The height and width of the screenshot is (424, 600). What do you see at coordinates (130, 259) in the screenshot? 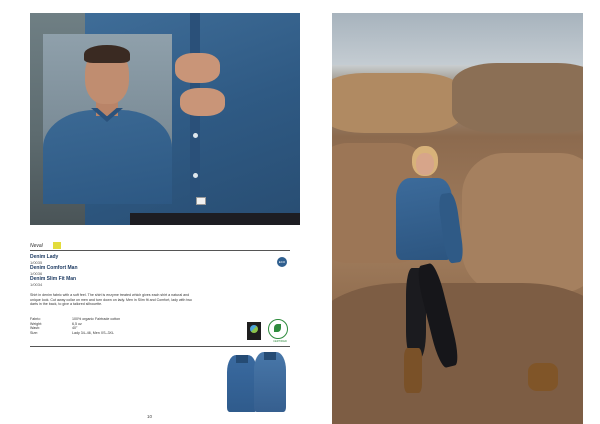
I see `product-item: Denim Lady 1/0035` at bounding box center [130, 259].